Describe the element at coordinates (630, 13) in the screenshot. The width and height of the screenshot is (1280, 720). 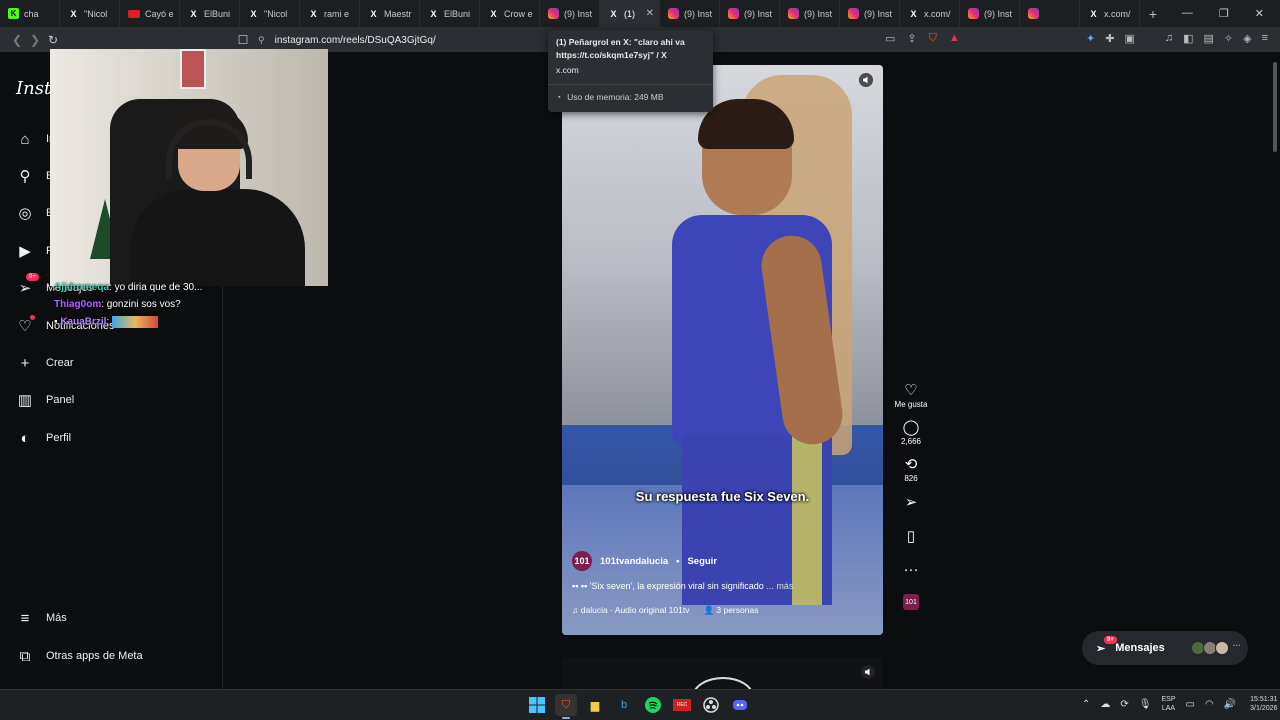
I see `browser-tab: X (1) ✕` at that location.